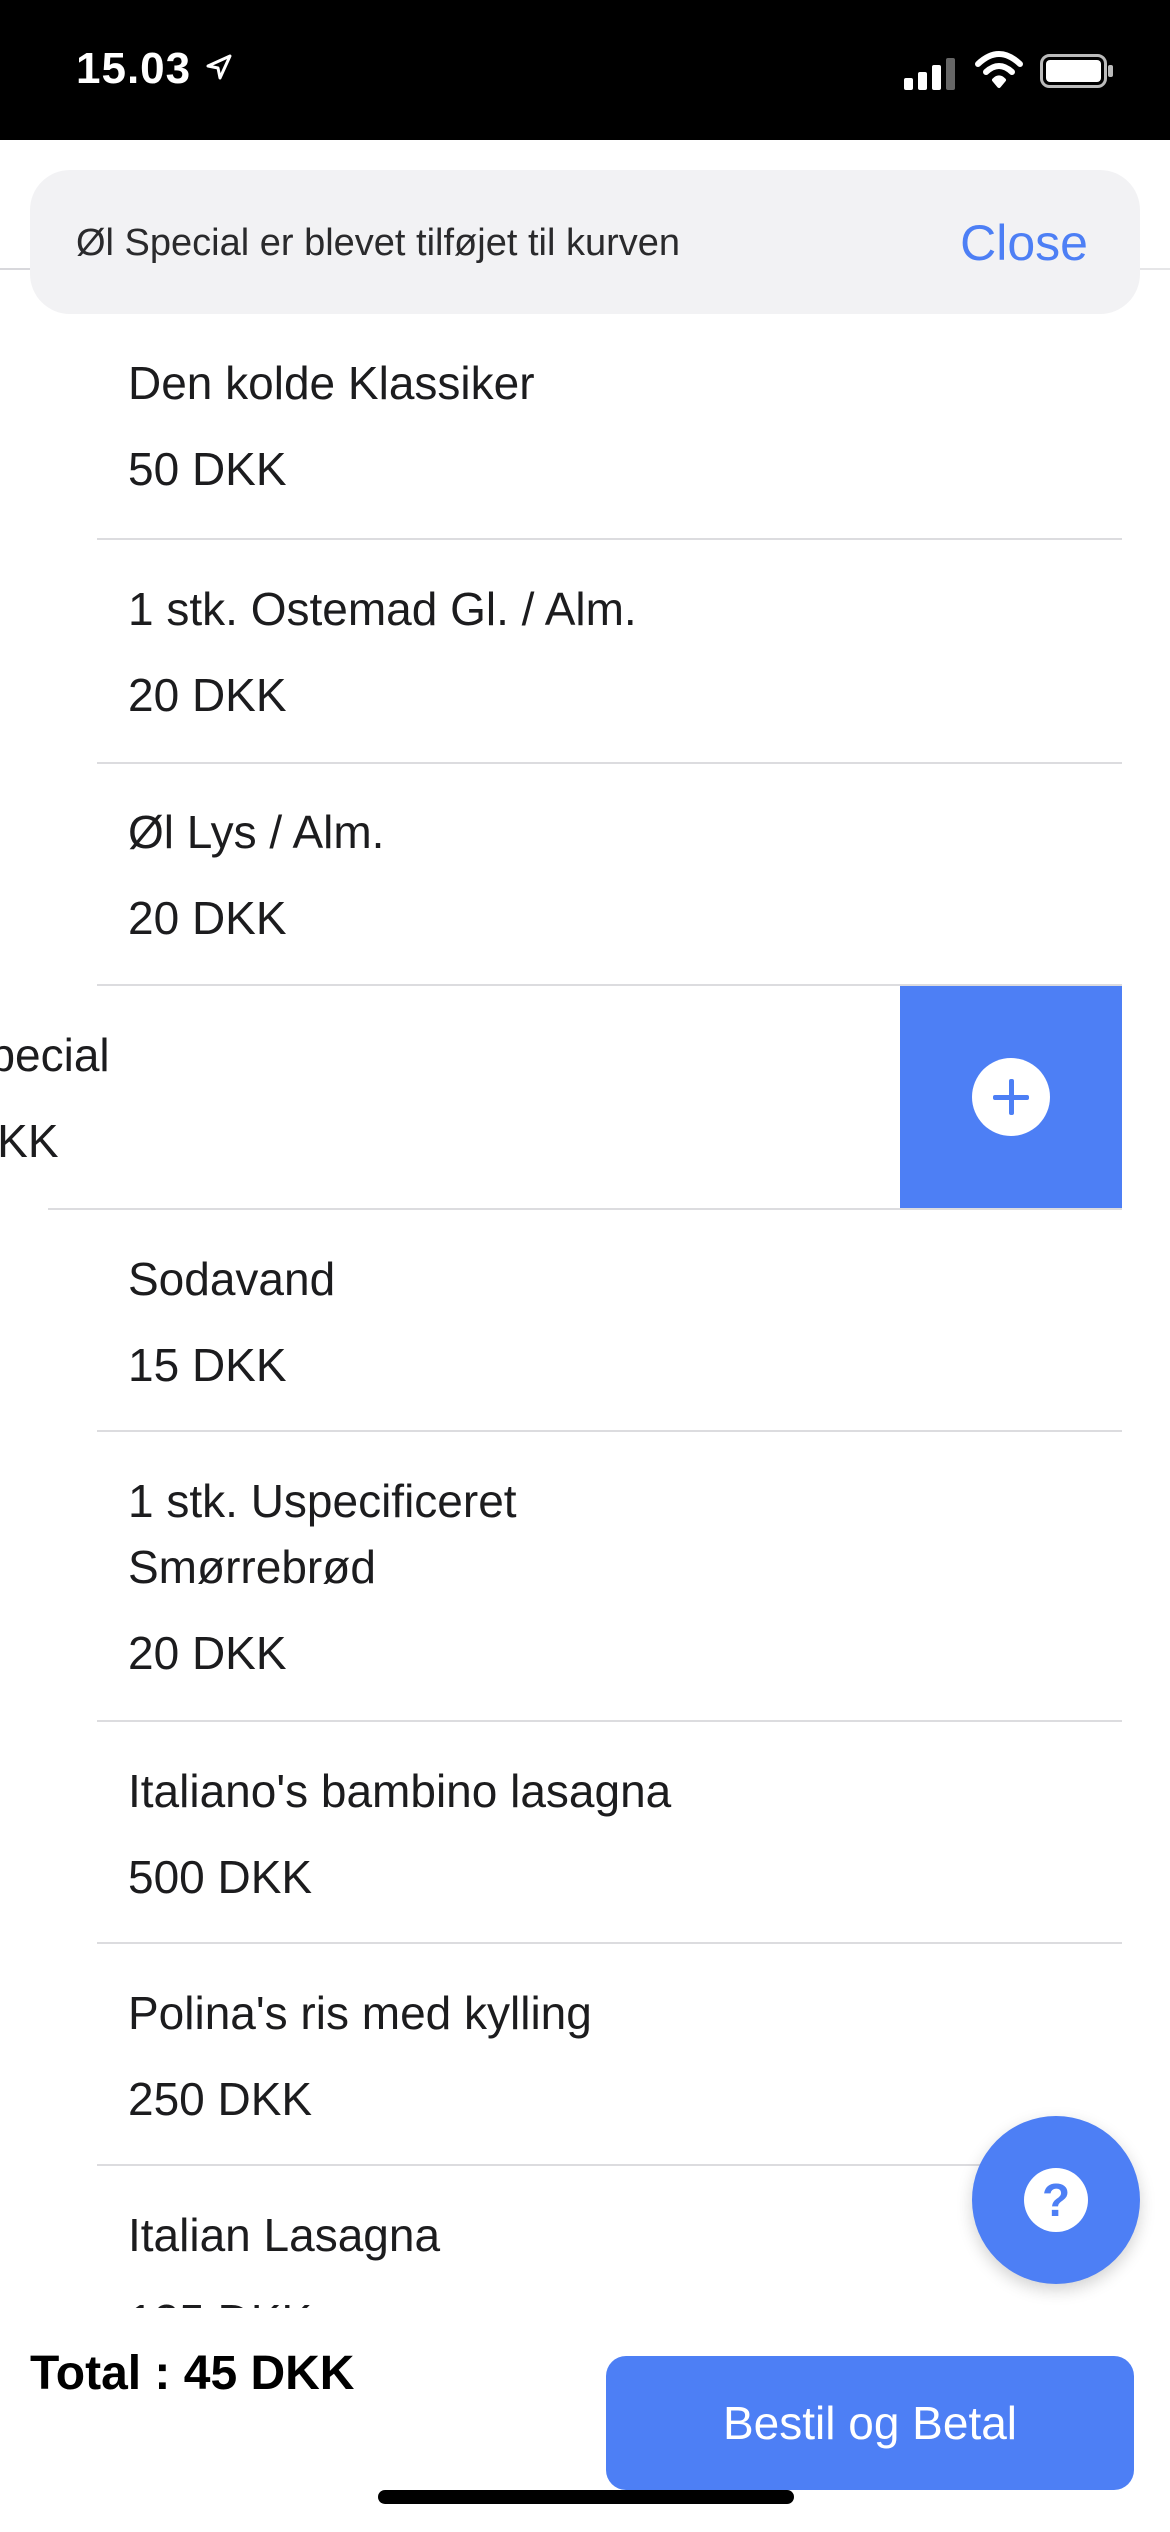 Image resolution: width=1170 pixels, height=2532 pixels. Describe the element at coordinates (999, 69) in the screenshot. I see `wifi-icon` at that location.